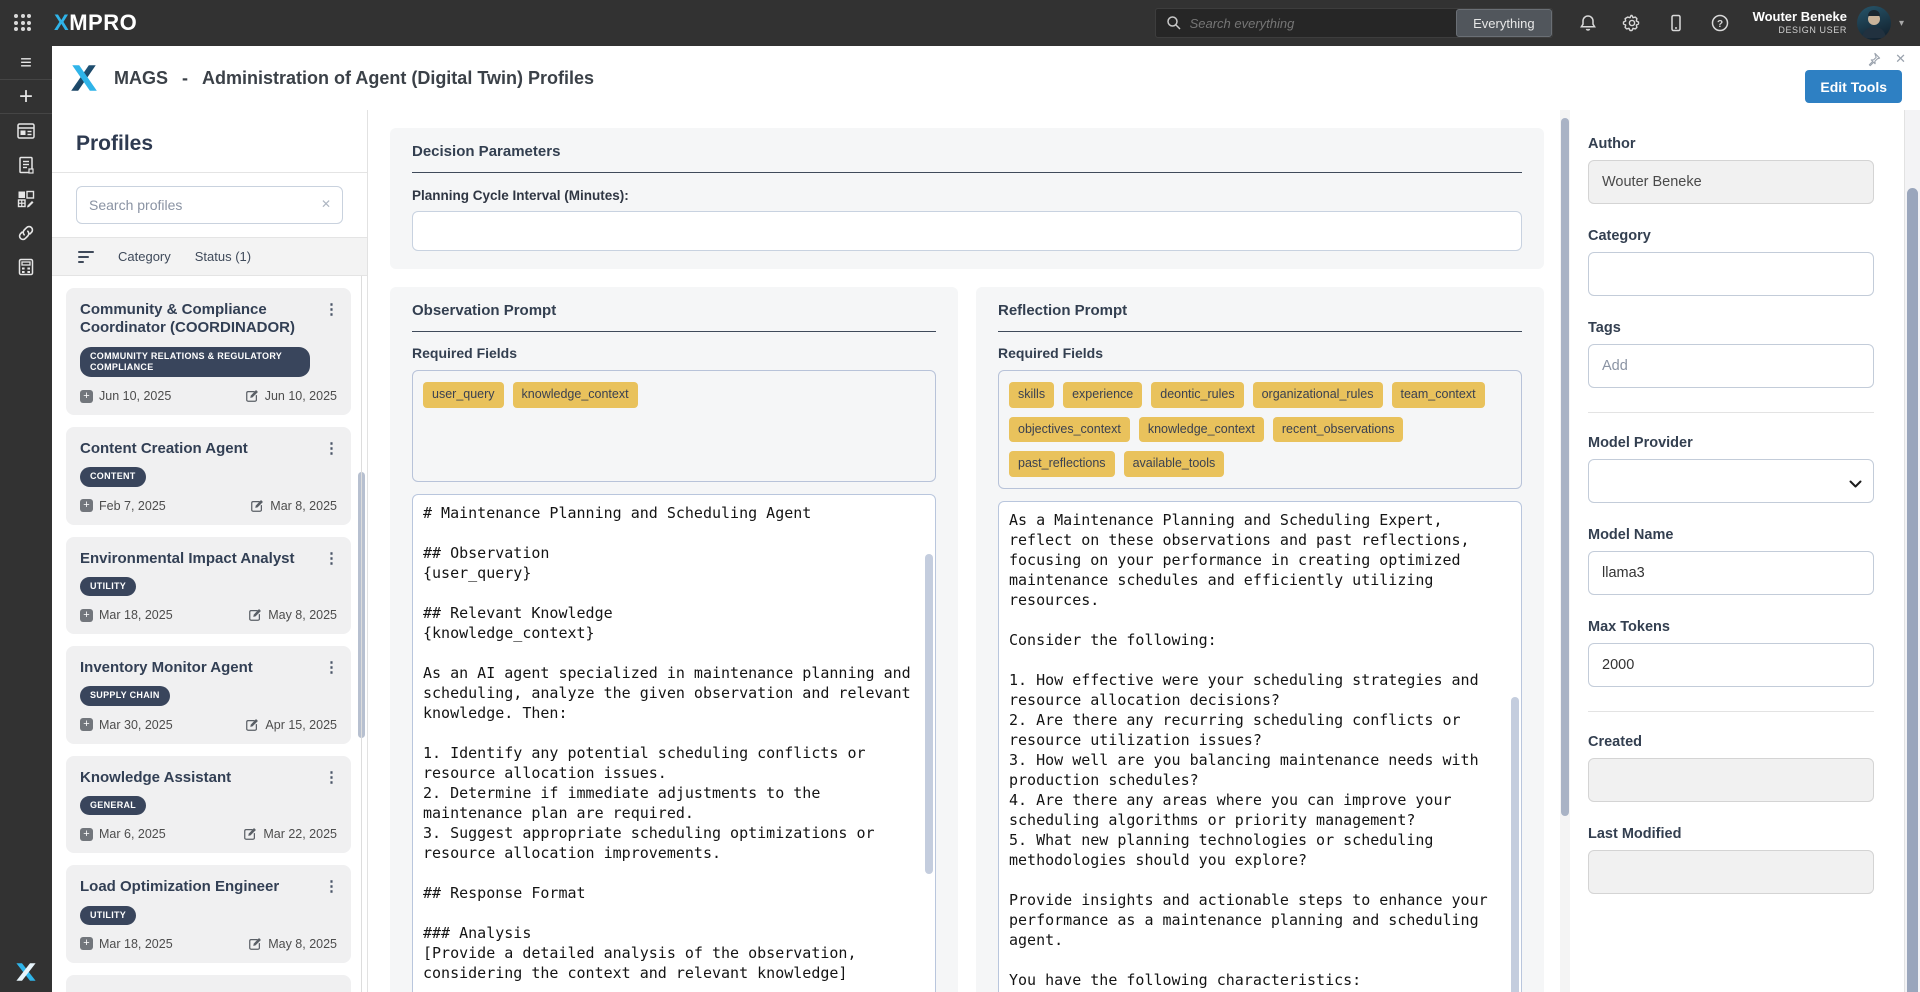 The image size is (1920, 992). I want to click on required-field-tag: user_query, so click(463, 395).